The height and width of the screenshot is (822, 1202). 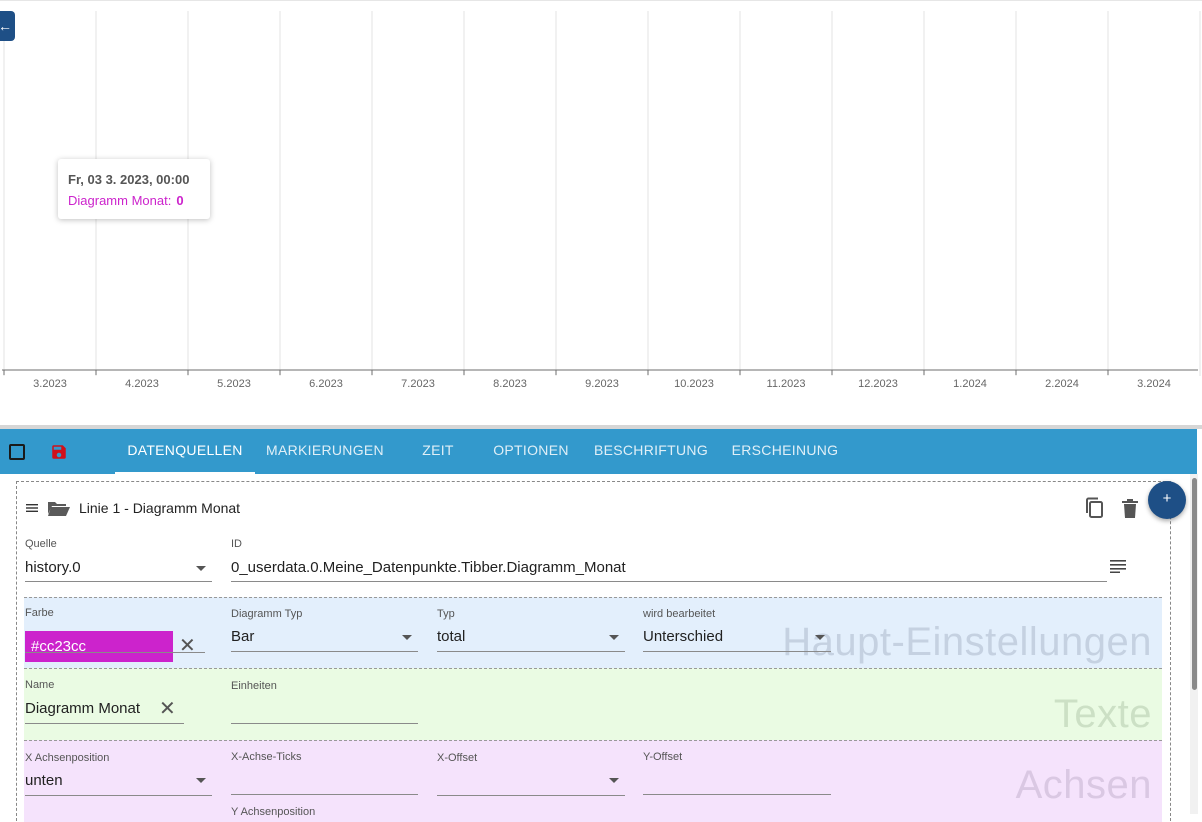 I want to click on units-underline, so click(x=324, y=723).